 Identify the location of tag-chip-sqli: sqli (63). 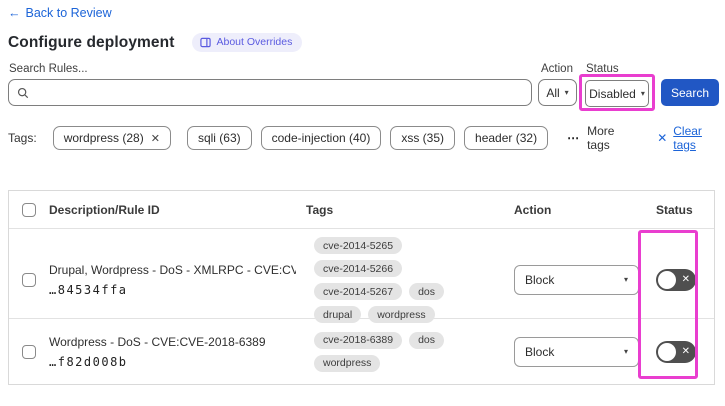
(219, 138).